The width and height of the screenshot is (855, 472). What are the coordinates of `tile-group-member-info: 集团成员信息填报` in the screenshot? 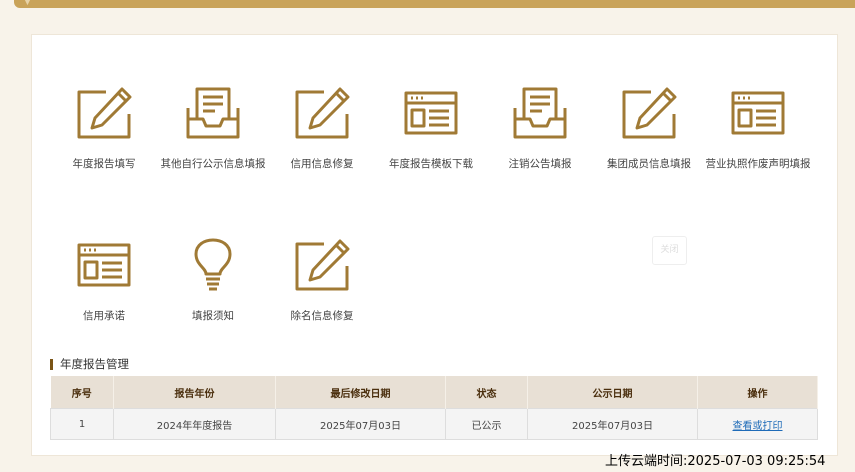 It's located at (649, 128).